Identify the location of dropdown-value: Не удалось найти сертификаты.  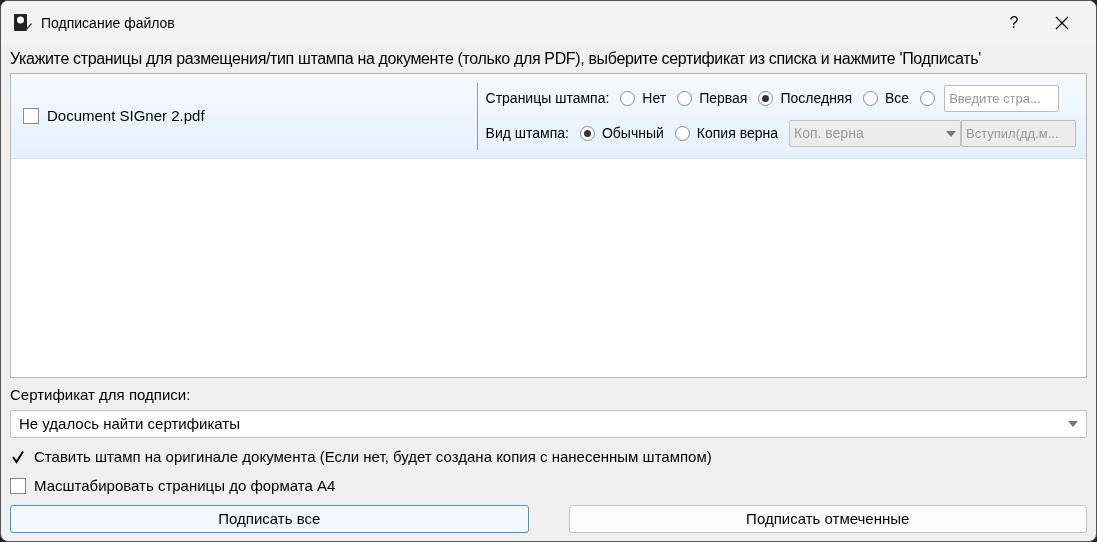
(129, 423).